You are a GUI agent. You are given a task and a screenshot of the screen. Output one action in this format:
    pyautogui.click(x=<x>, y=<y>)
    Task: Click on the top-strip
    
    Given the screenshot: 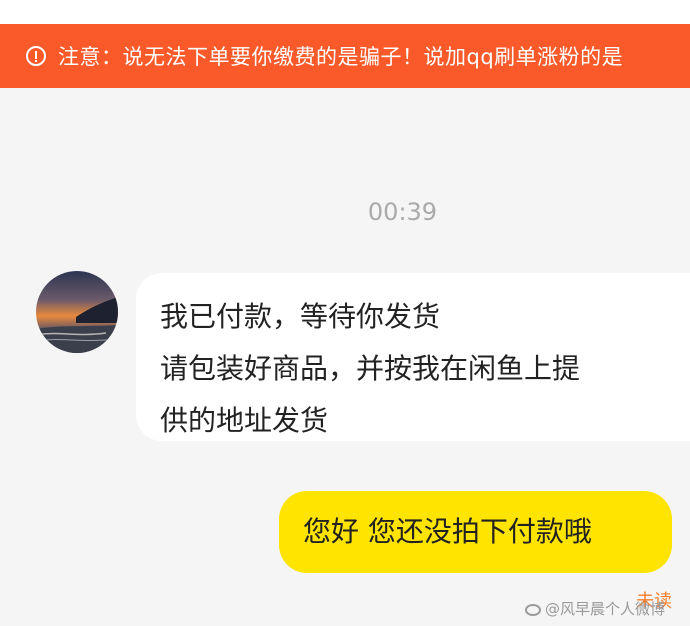 What is the action you would take?
    pyautogui.click(x=345, y=12)
    